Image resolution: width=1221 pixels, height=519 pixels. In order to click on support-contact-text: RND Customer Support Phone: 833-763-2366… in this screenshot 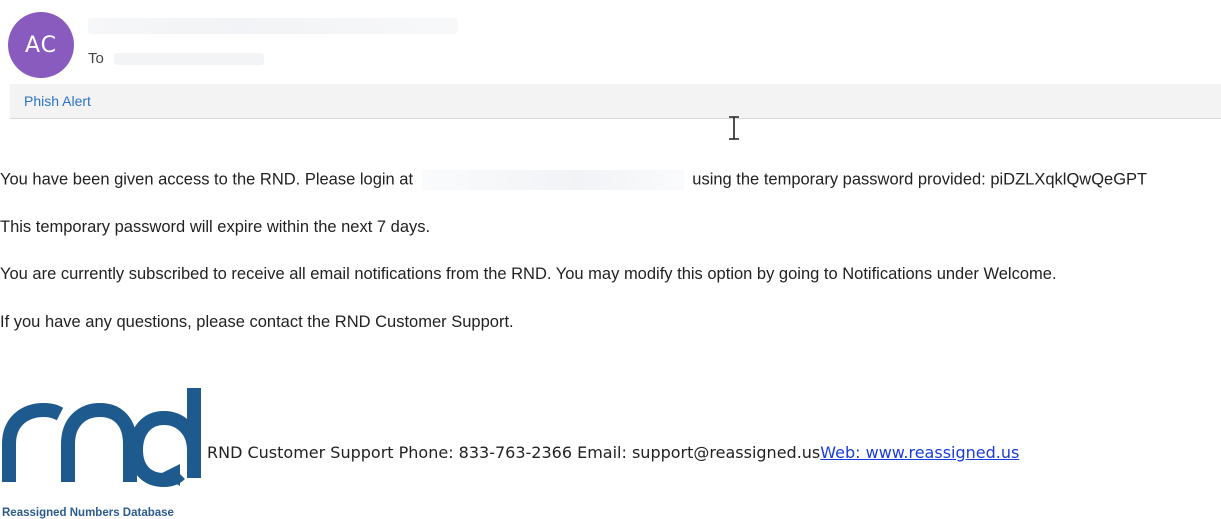, I will do `click(514, 452)`.